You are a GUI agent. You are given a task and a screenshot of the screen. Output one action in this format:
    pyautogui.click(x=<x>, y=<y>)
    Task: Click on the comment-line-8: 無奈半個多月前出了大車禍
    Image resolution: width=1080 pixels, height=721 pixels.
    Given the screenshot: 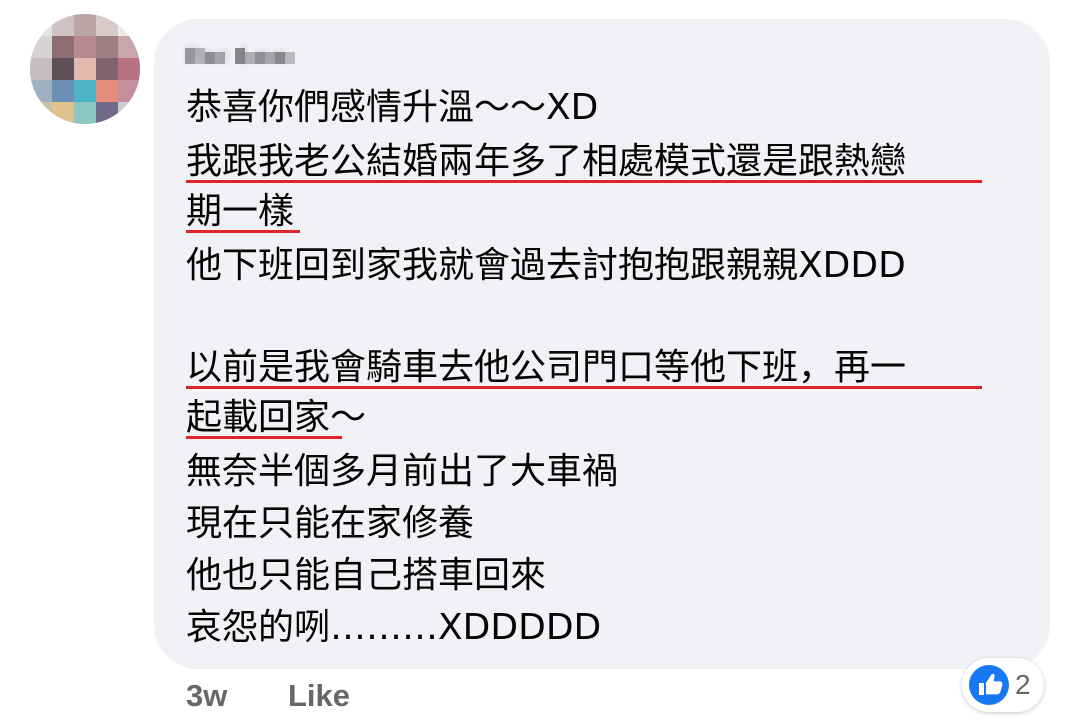 What is the action you would take?
    pyautogui.click(x=402, y=471)
    